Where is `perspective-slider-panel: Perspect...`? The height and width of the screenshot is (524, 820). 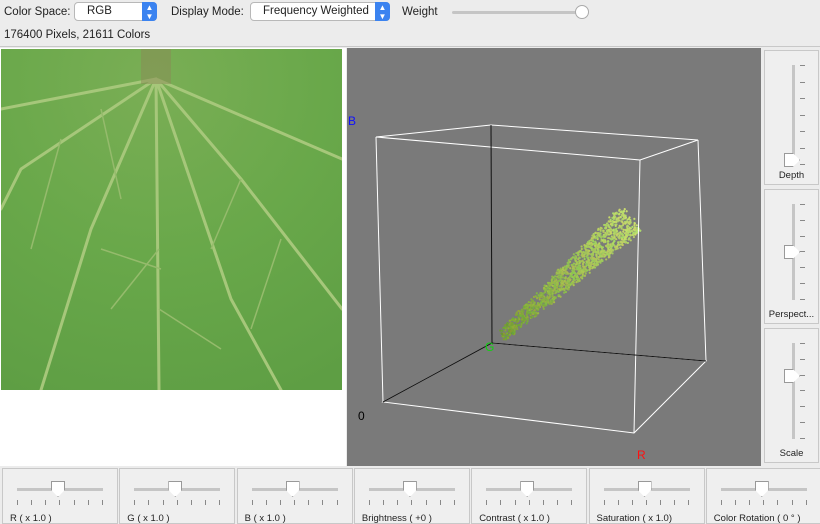
perspective-slider-panel: Perspect... is located at coordinates (791, 256).